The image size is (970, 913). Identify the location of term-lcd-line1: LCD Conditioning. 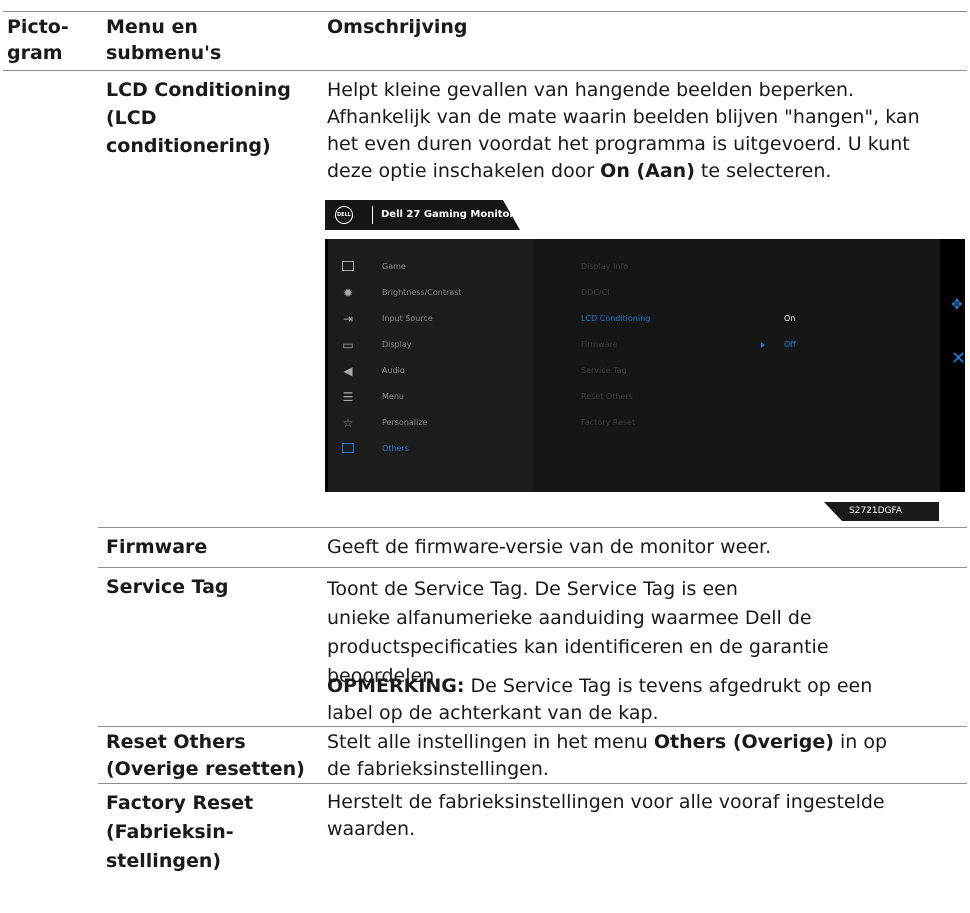
(198, 90).